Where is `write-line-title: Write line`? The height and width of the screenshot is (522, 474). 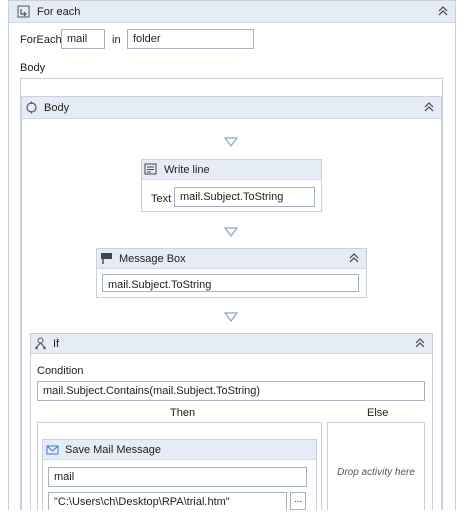 write-line-title: Write line is located at coordinates (187, 170).